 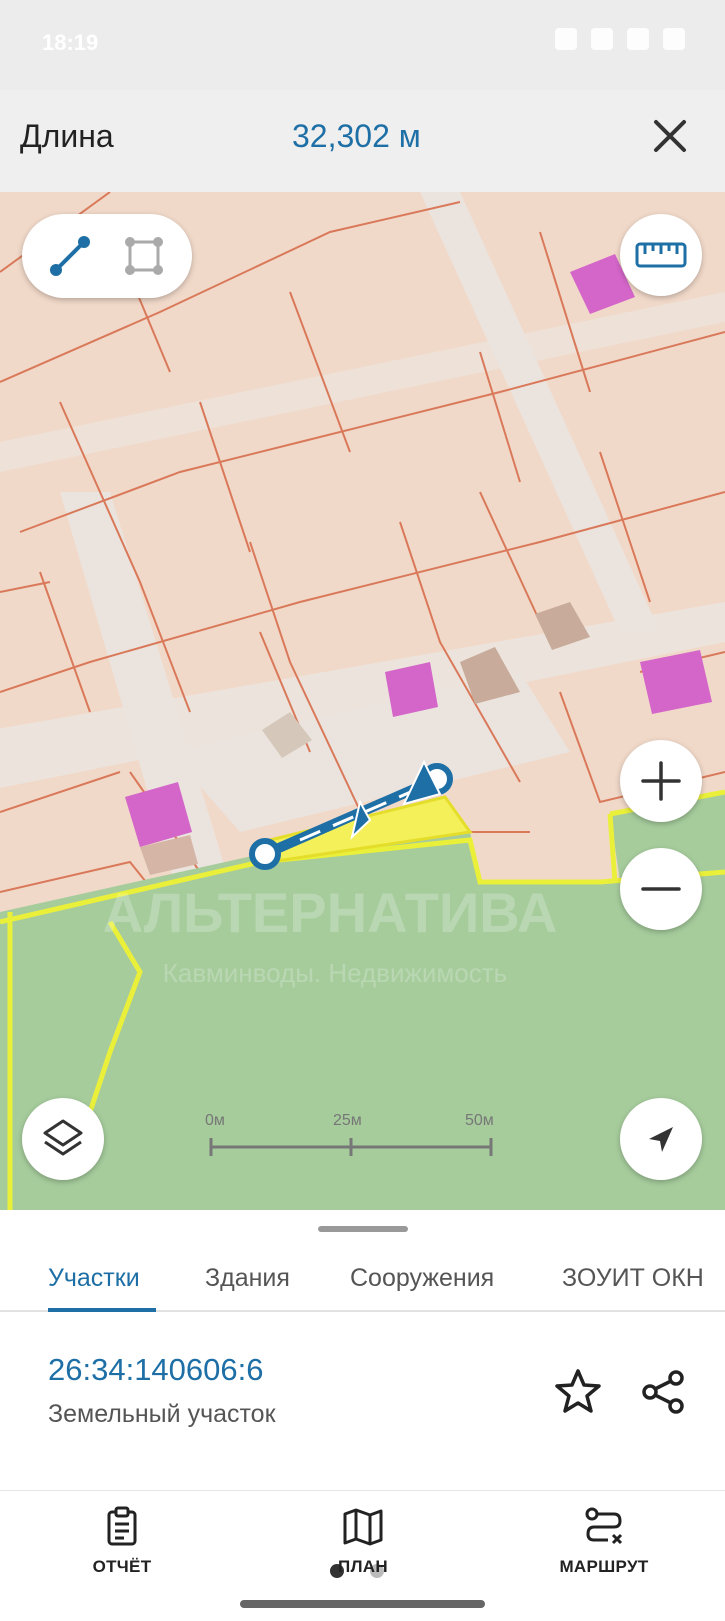 I want to click on status-icons, so click(x=620, y=39).